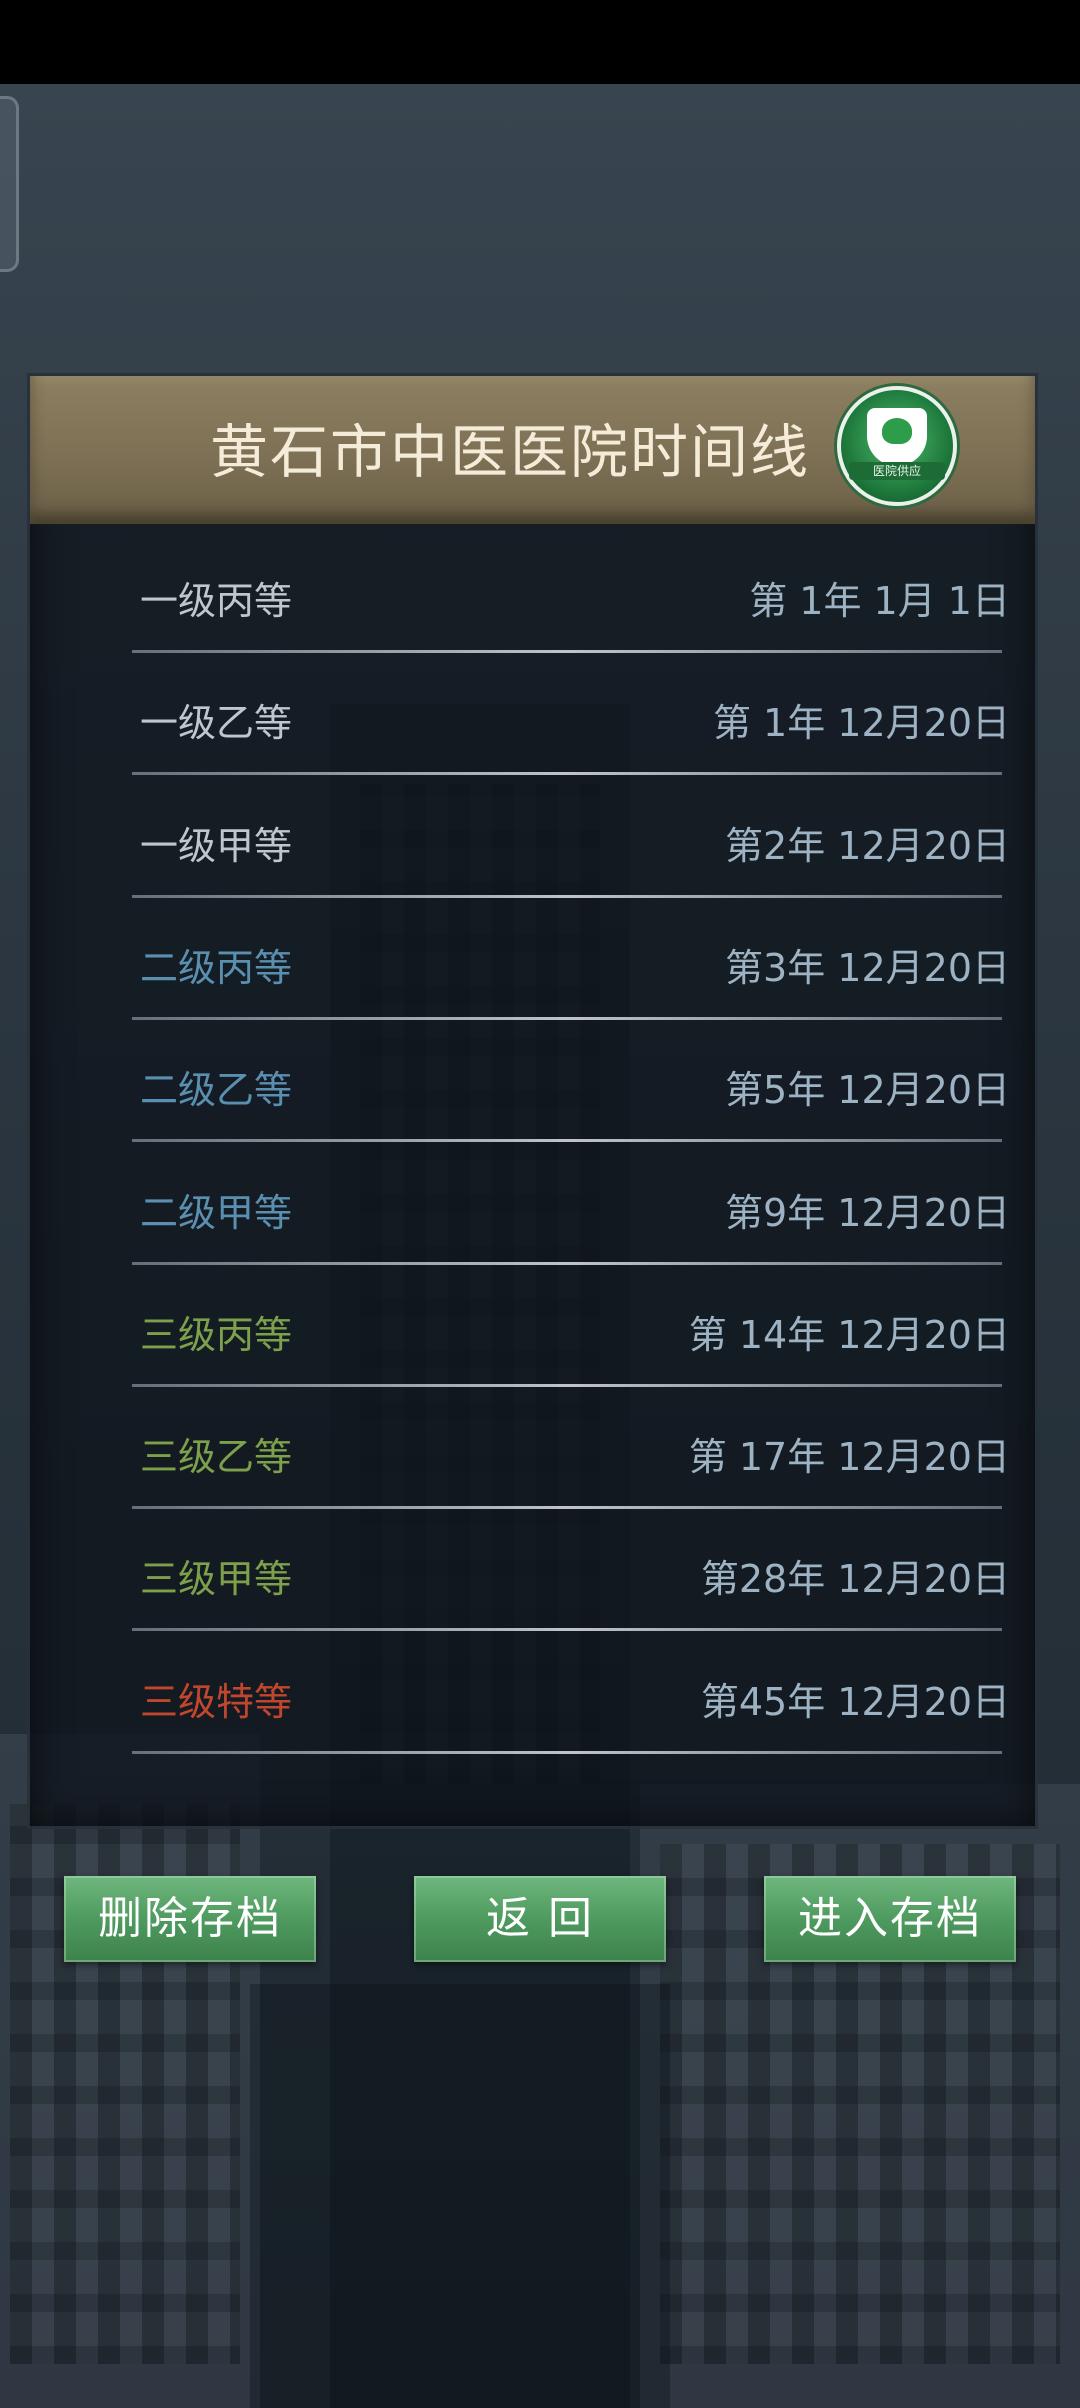 The height and width of the screenshot is (2408, 1080). What do you see at coordinates (216, 601) in the screenshot?
I see `hospital-level-label: 一级丙等` at bounding box center [216, 601].